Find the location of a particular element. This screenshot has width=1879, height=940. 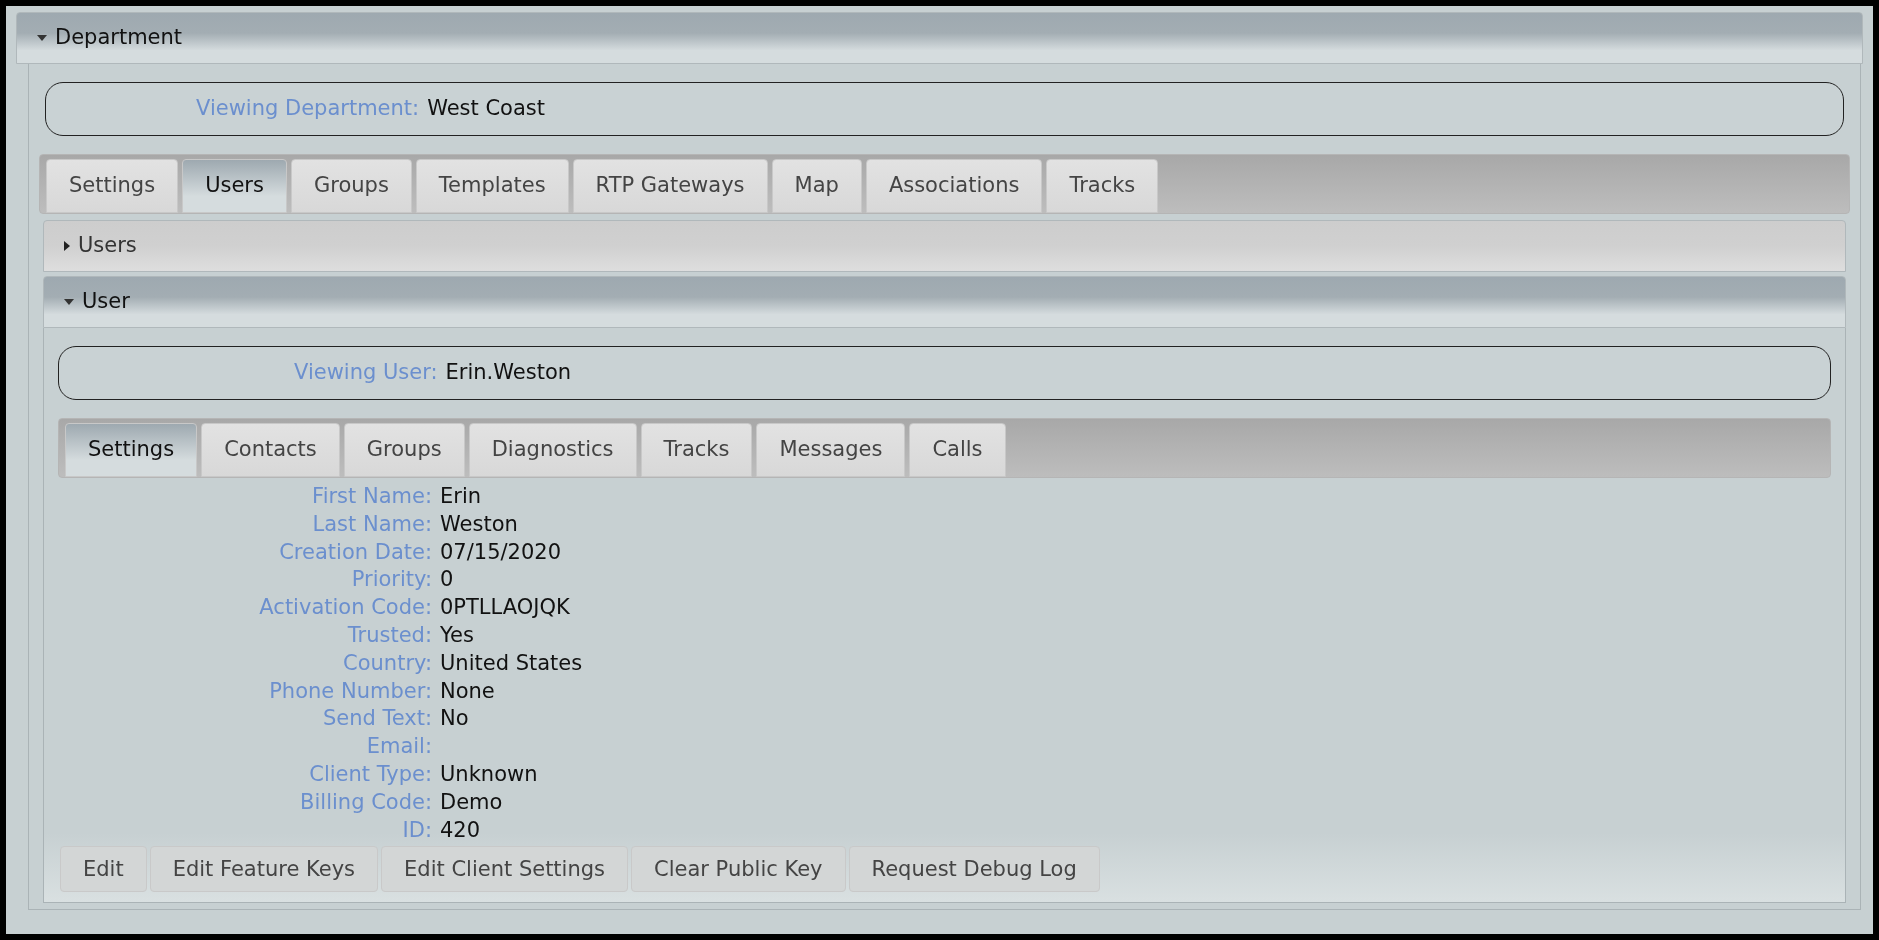

tab: Associations is located at coordinates (954, 186).